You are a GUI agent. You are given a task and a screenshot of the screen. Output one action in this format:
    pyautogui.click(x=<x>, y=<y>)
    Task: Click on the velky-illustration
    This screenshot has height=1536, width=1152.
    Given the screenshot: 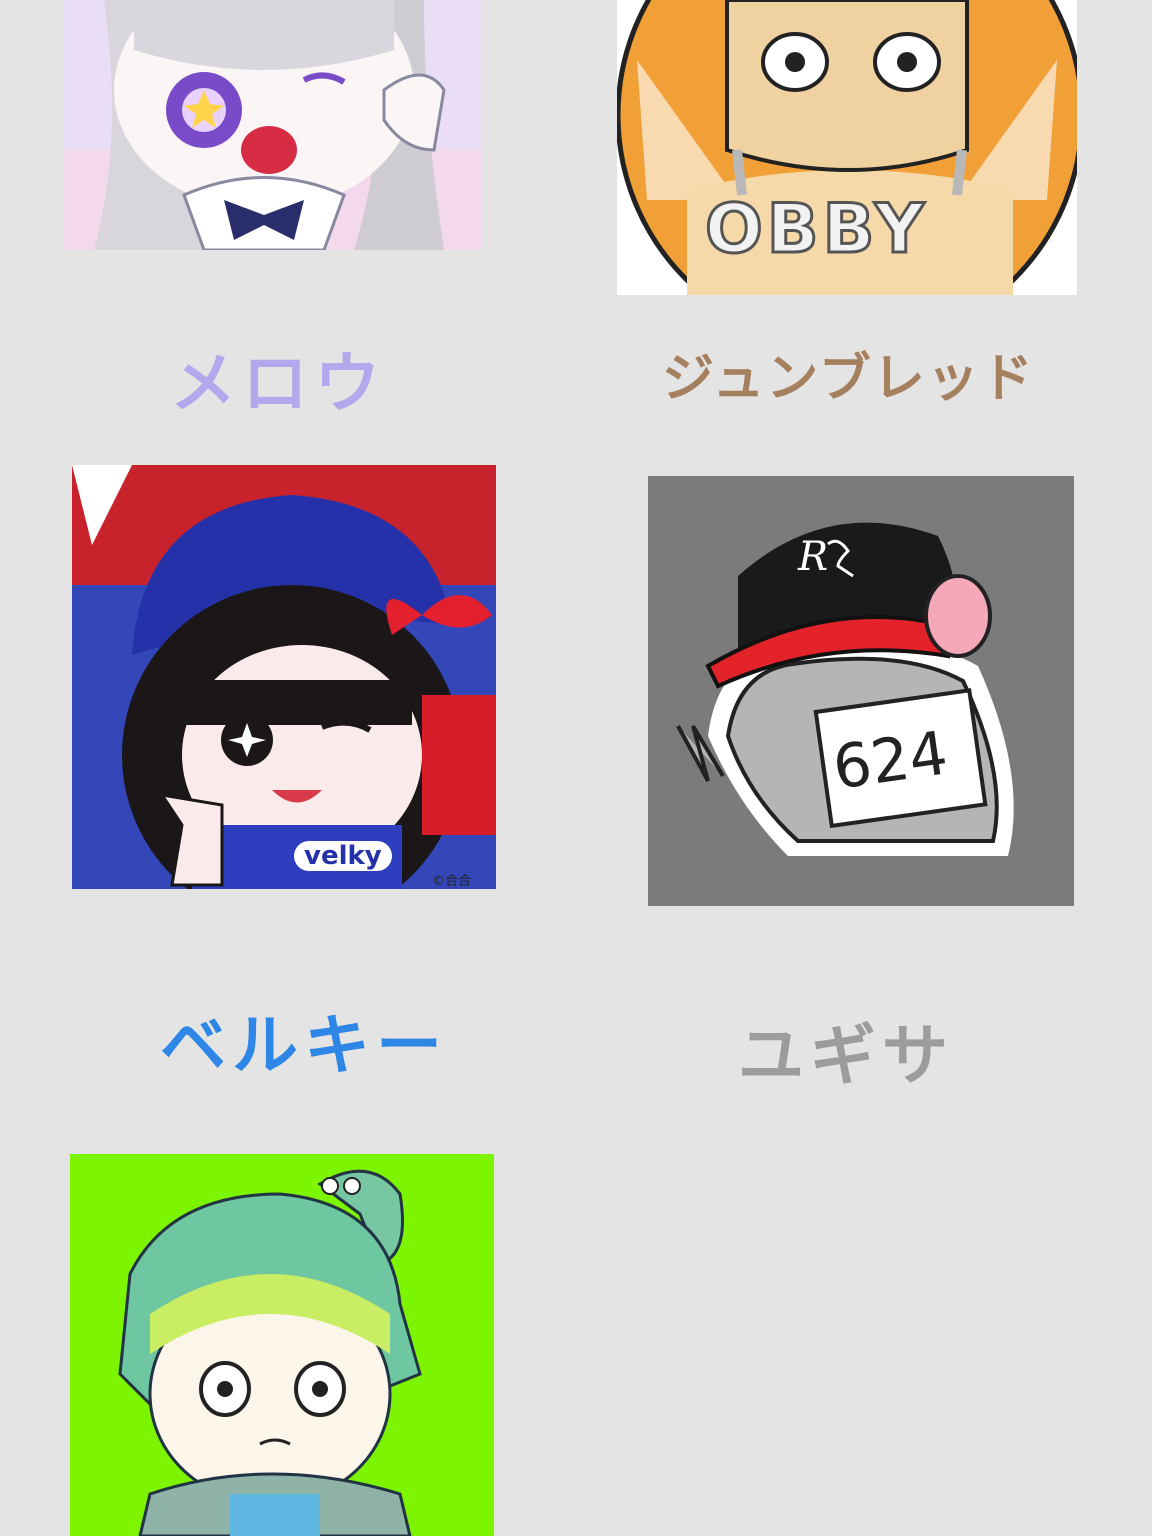 What is the action you would take?
    pyautogui.click(x=284, y=677)
    